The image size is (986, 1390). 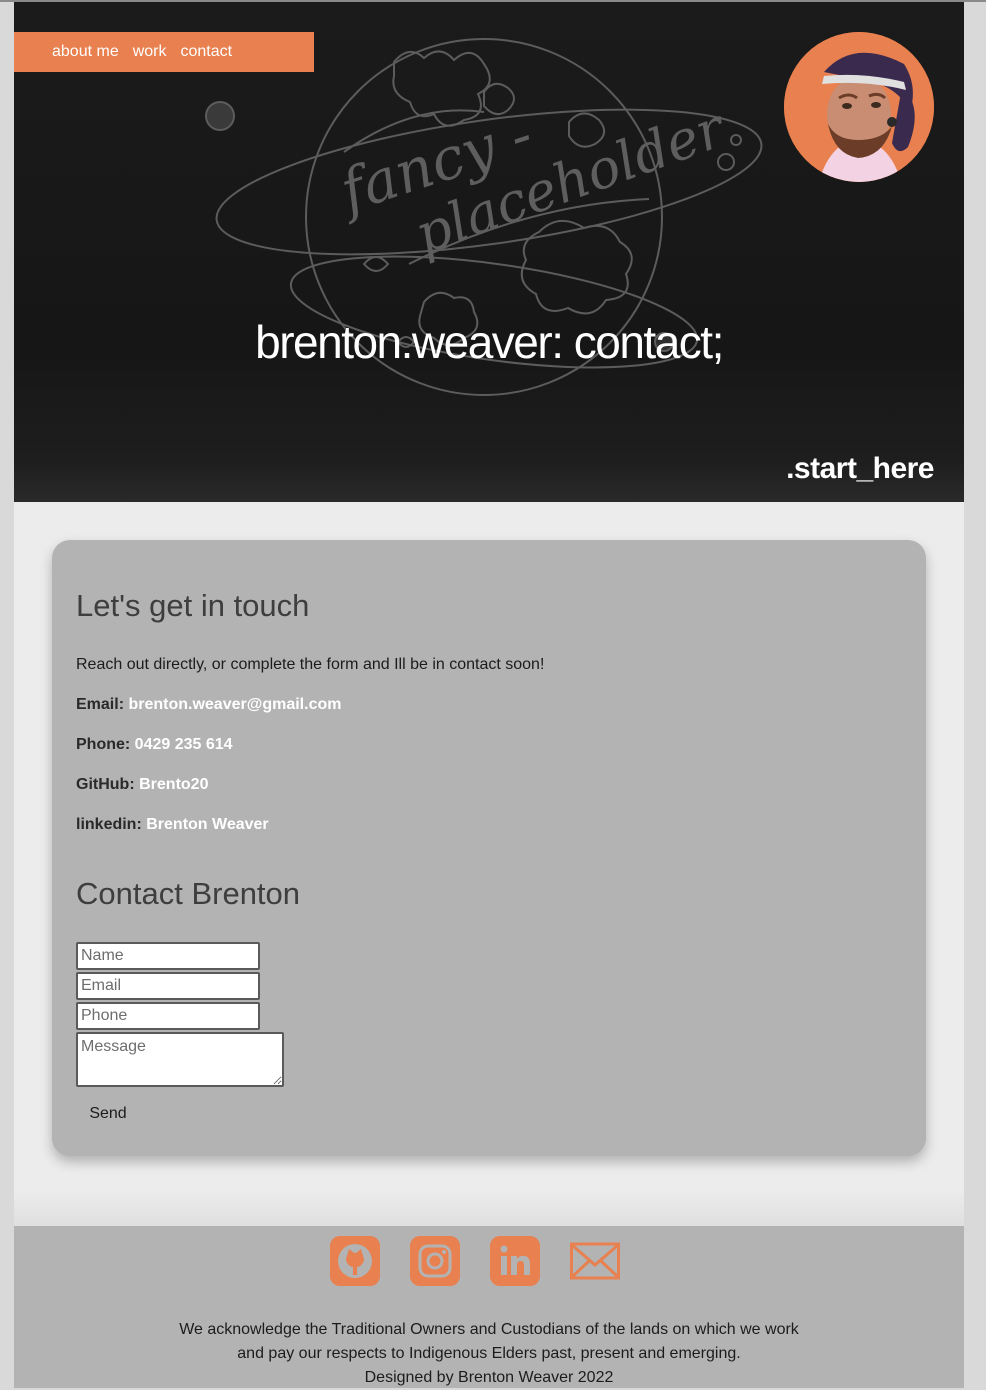 I want to click on phone-label: Phone:, so click(x=103, y=744).